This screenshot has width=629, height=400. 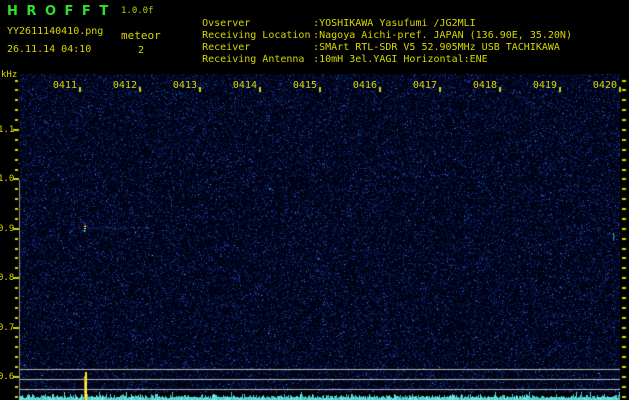 I want to click on freq-label: 1.1, so click(x=7, y=130).